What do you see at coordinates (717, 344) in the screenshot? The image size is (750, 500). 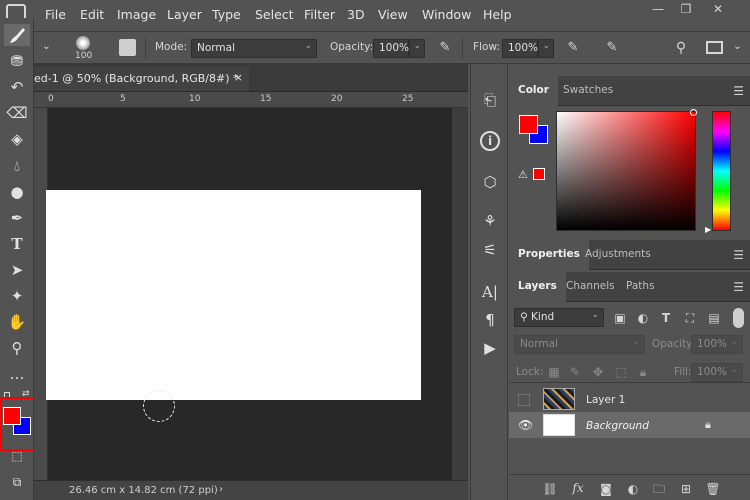 I see `layer-opacity-input: 100% ⌄` at bounding box center [717, 344].